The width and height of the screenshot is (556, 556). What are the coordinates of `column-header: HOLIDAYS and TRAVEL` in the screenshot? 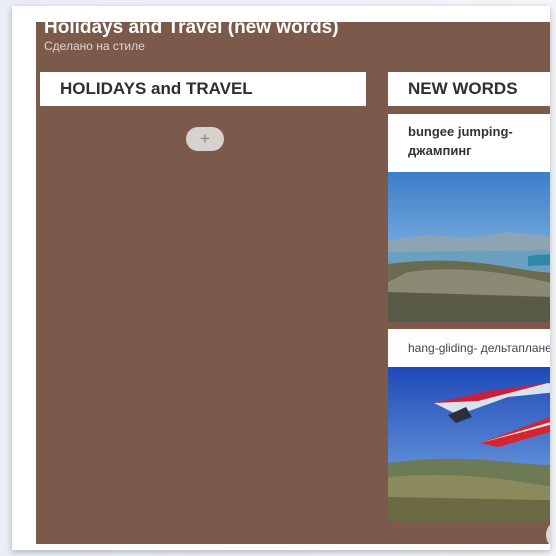 It's located at (203, 89).